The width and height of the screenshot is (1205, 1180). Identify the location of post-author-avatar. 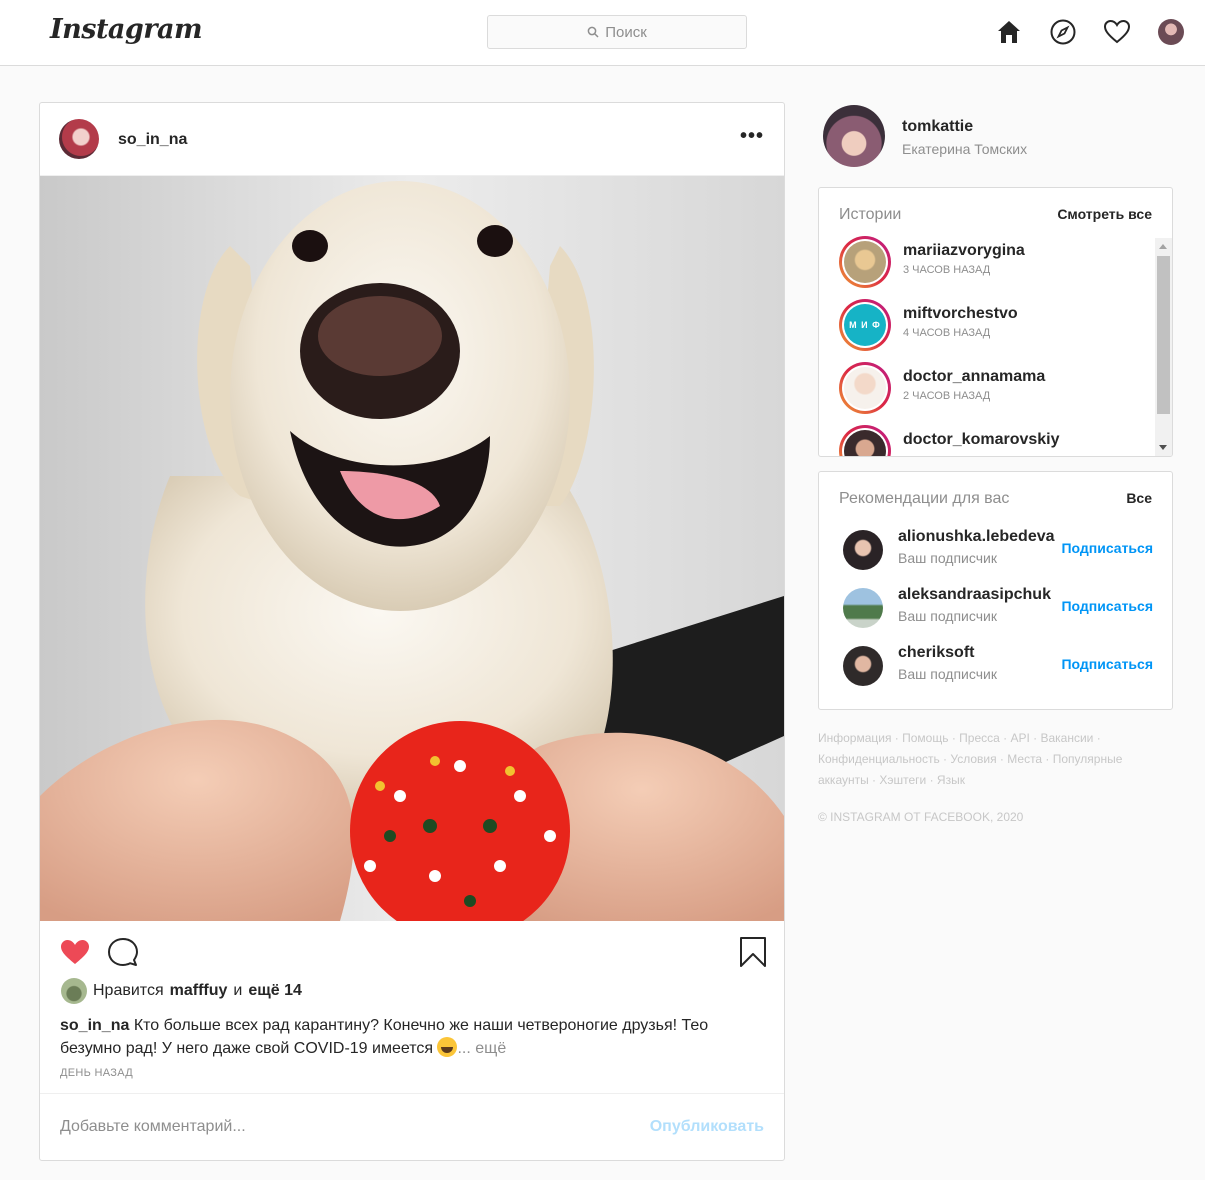
(79, 139).